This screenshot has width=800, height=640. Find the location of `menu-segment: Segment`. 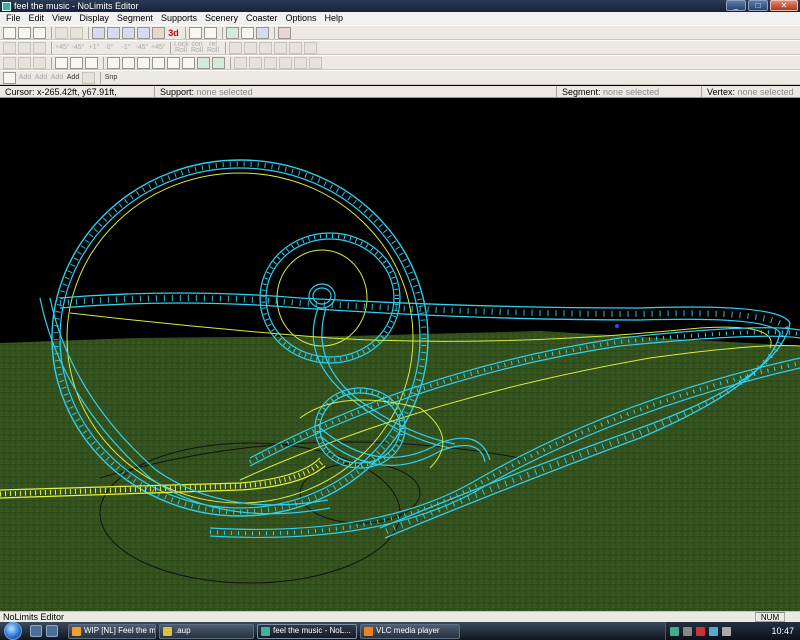

menu-segment: Segment is located at coordinates (135, 18).